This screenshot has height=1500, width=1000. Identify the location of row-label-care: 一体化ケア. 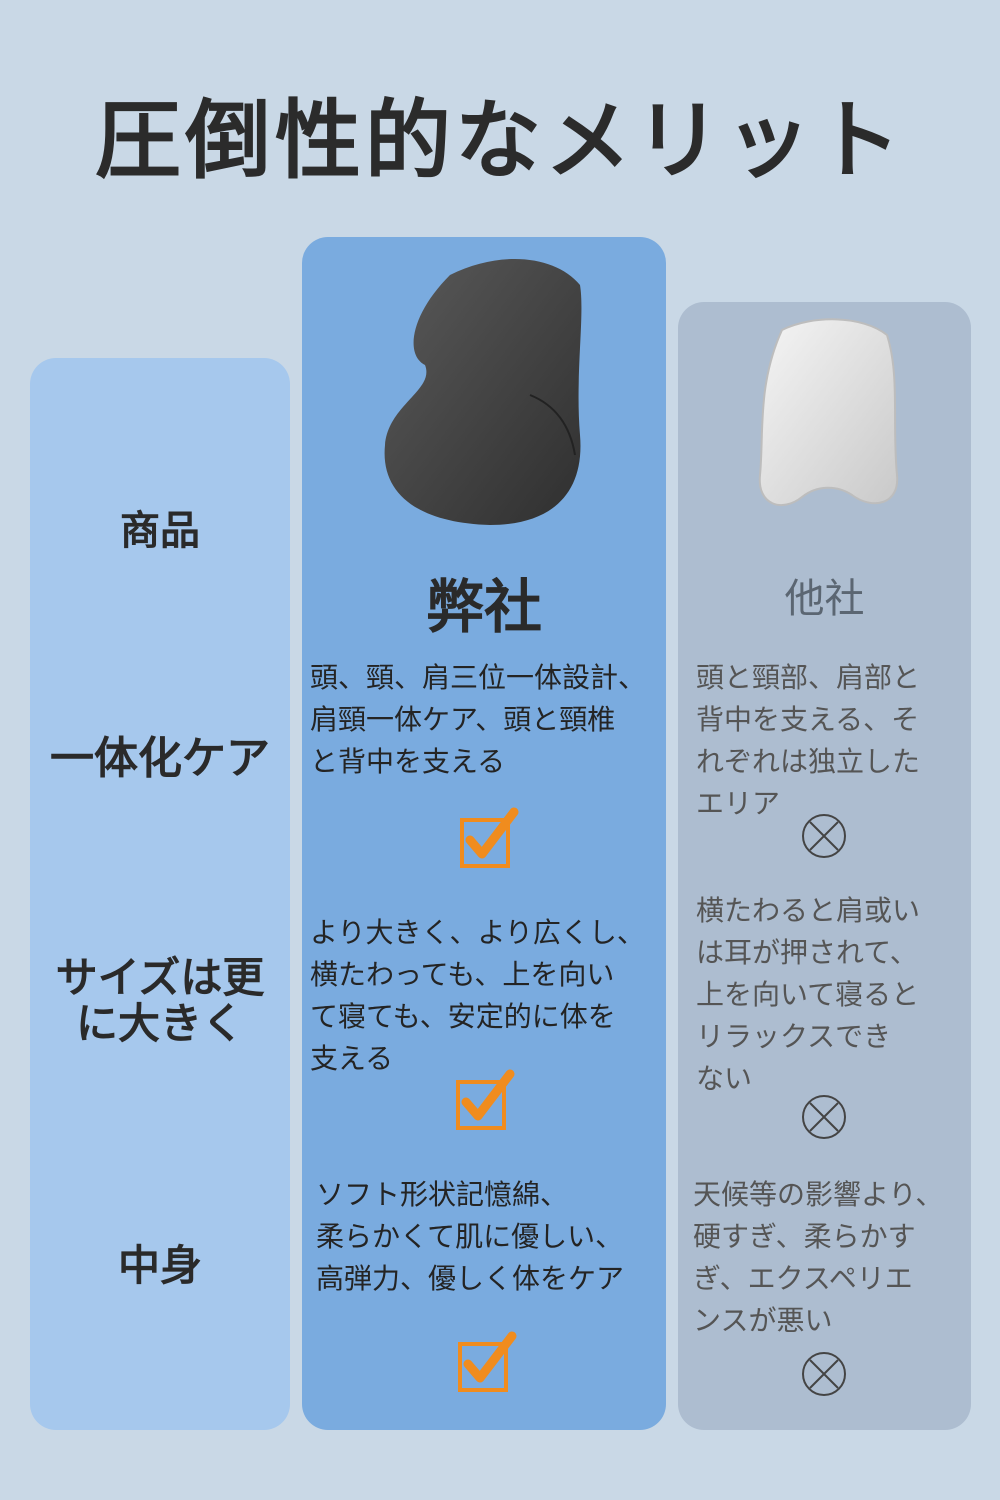
(160, 758).